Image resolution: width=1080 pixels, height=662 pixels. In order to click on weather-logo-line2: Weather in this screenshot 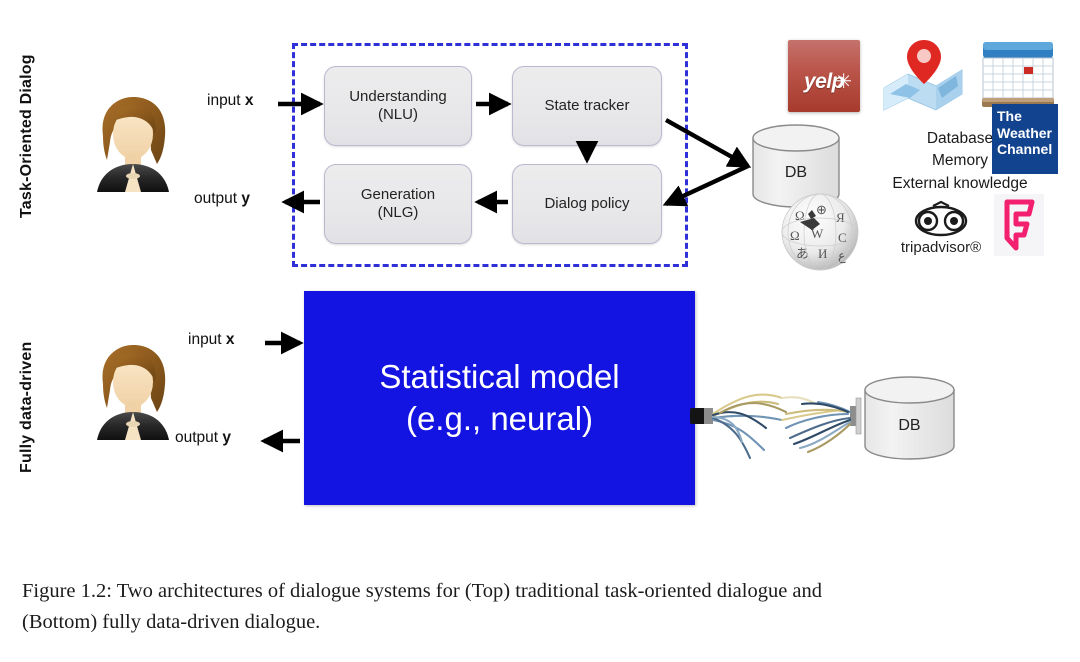, I will do `click(1024, 132)`.